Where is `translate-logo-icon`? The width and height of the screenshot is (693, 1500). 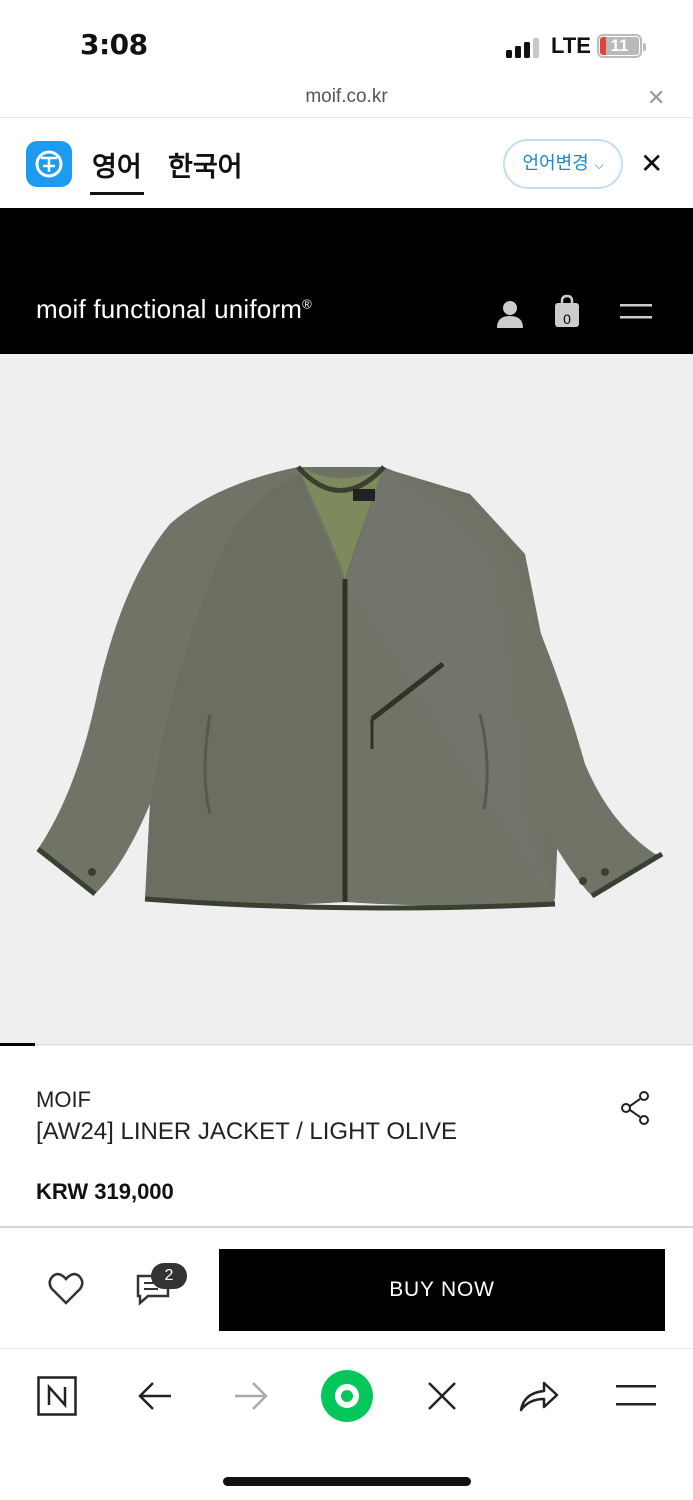
translate-logo-icon is located at coordinates (49, 164).